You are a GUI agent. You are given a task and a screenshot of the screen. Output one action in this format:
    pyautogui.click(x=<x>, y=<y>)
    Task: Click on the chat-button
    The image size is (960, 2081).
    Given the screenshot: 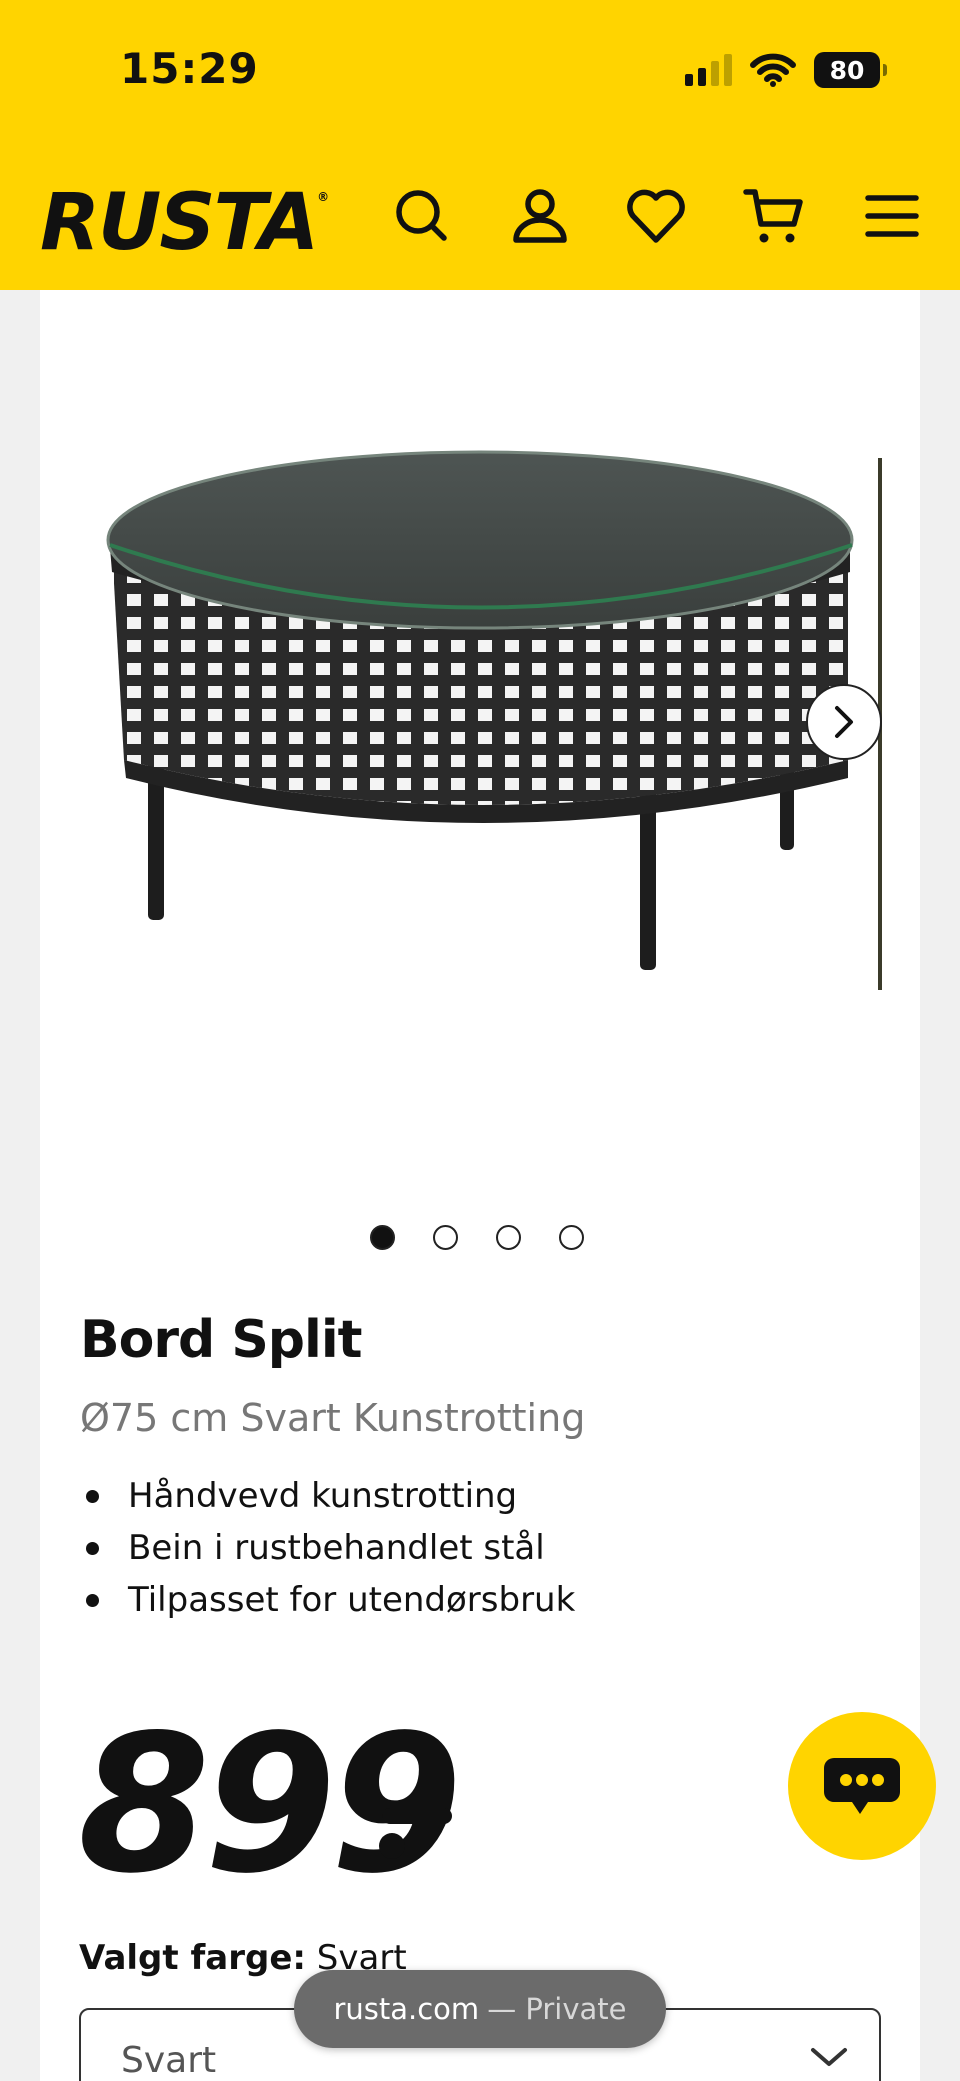 What is the action you would take?
    pyautogui.click(x=862, y=1786)
    